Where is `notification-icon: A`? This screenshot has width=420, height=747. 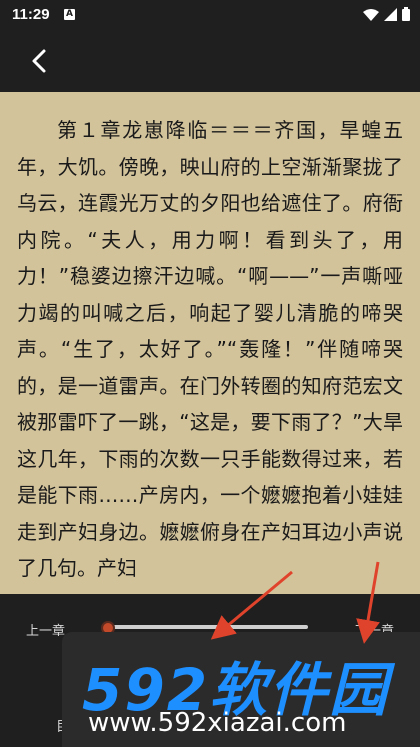
notification-icon: A is located at coordinates (69, 14).